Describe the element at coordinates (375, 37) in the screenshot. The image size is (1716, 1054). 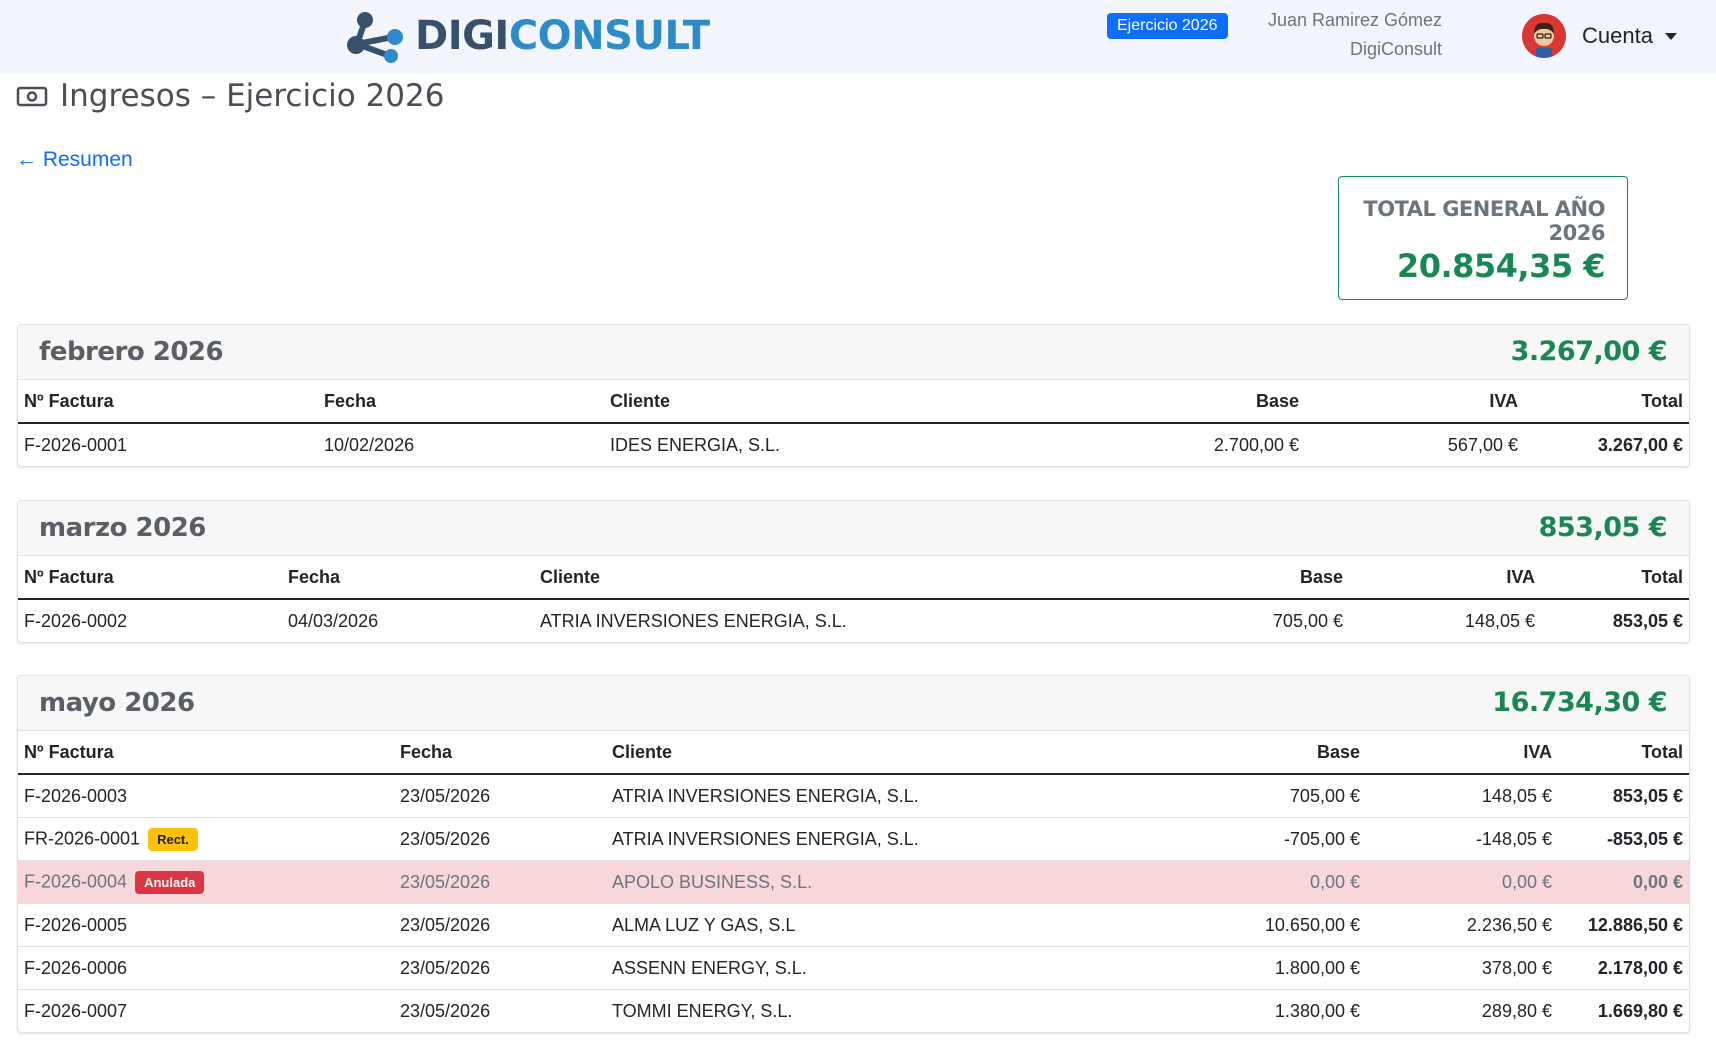
I see `share-nodes-icon` at that location.